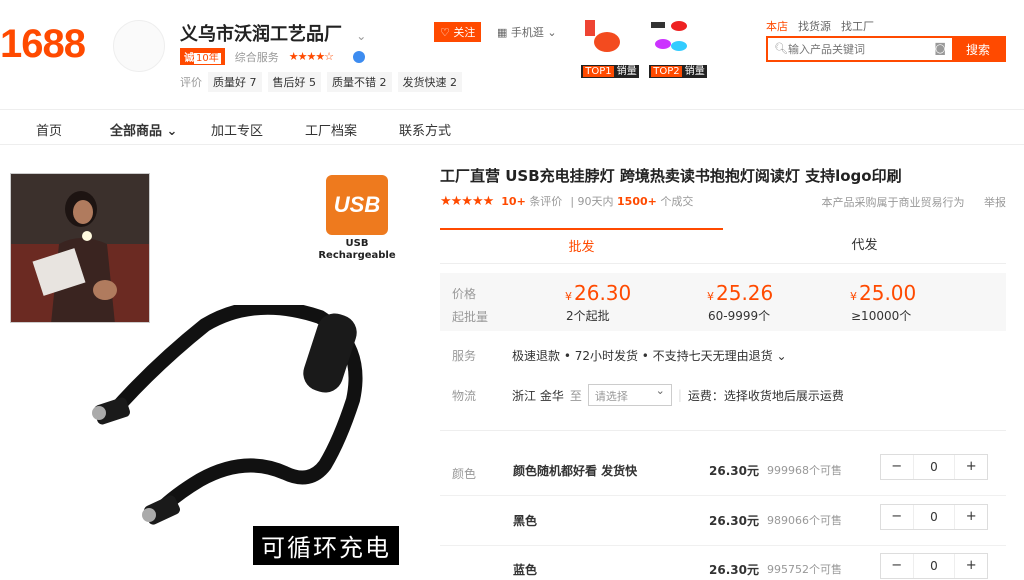  What do you see at coordinates (765, 395) in the screenshot?
I see `shipping-note: 运费：选择收货地后展示运费` at bounding box center [765, 395].